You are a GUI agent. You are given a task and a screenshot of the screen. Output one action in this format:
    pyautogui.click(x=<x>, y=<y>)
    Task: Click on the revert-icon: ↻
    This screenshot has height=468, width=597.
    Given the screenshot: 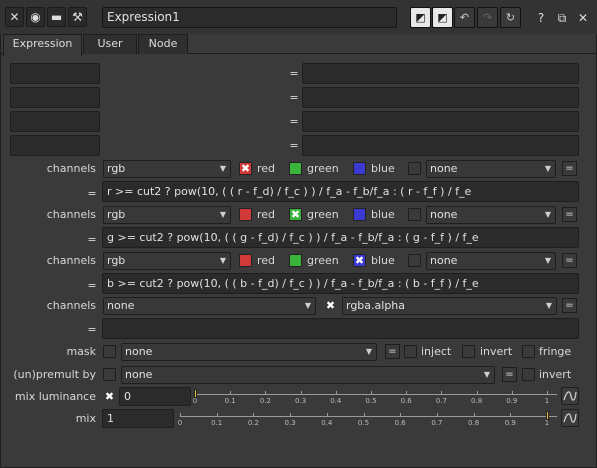 What is the action you would take?
    pyautogui.click(x=510, y=17)
    